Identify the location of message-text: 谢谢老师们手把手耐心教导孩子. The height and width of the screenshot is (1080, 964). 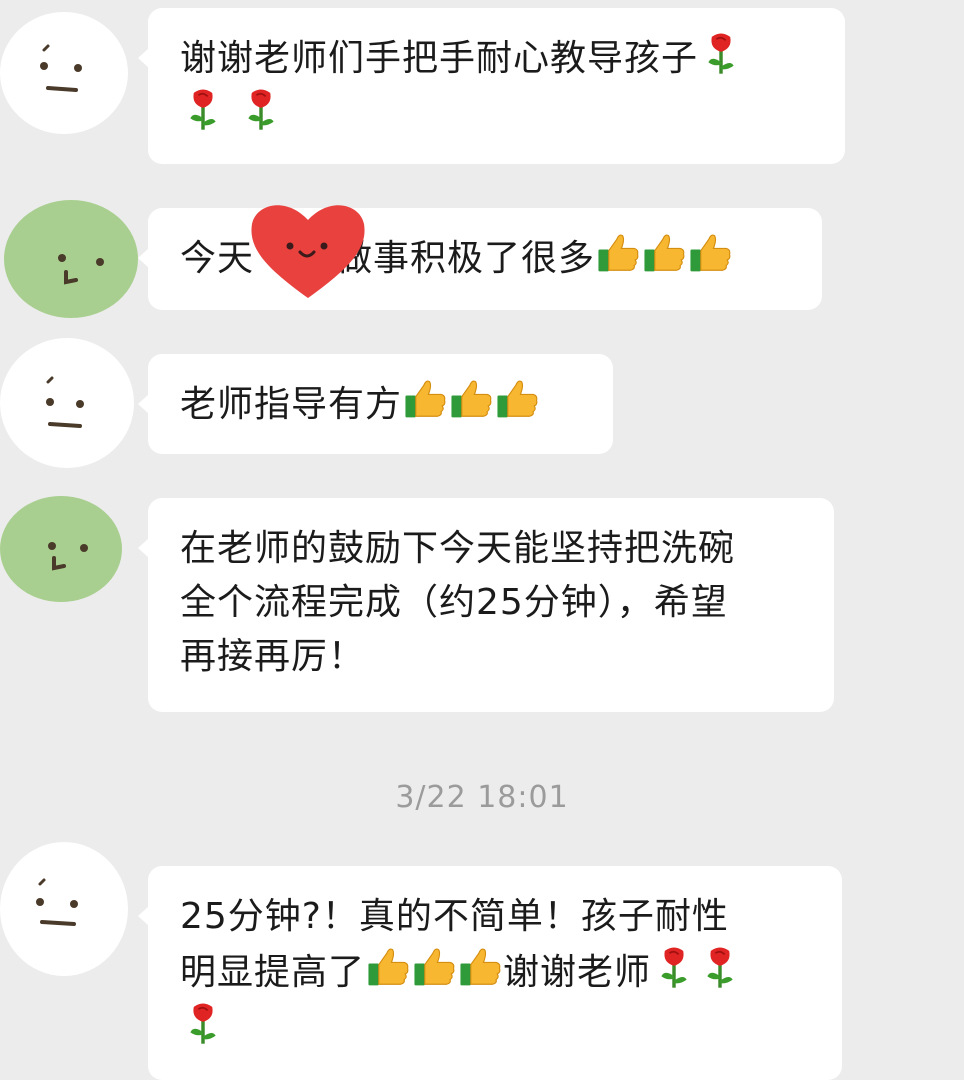
(439, 58).